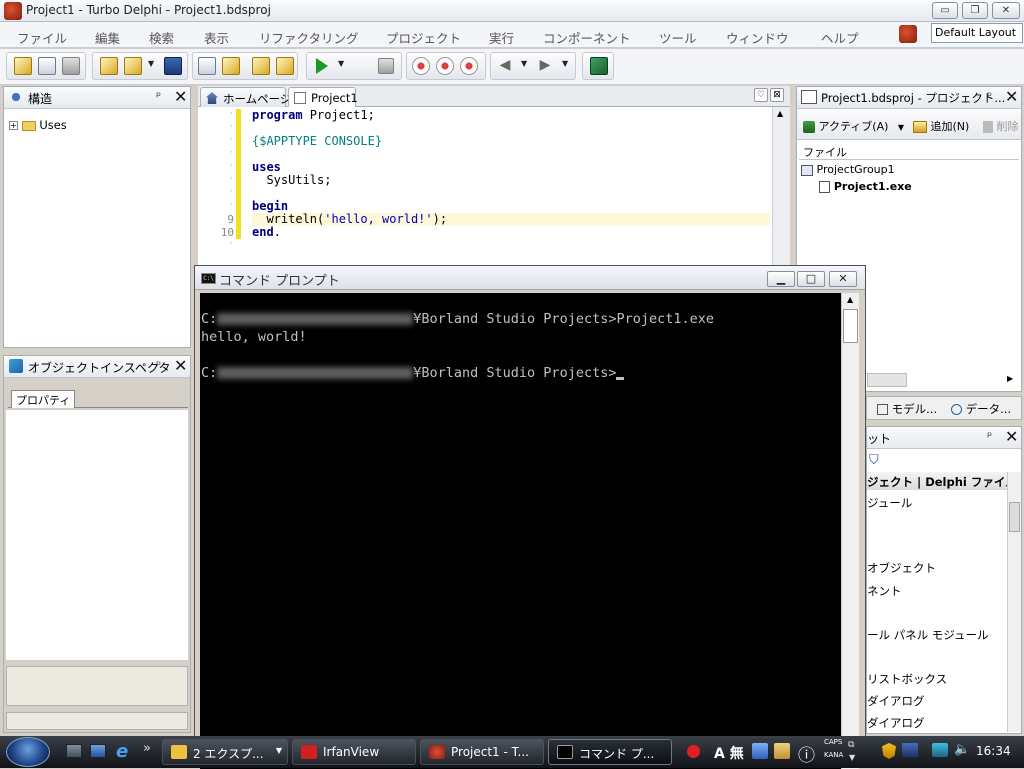 The height and width of the screenshot is (769, 1024). Describe the element at coordinates (421, 66) in the screenshot. I see `trace-into-icon` at that location.